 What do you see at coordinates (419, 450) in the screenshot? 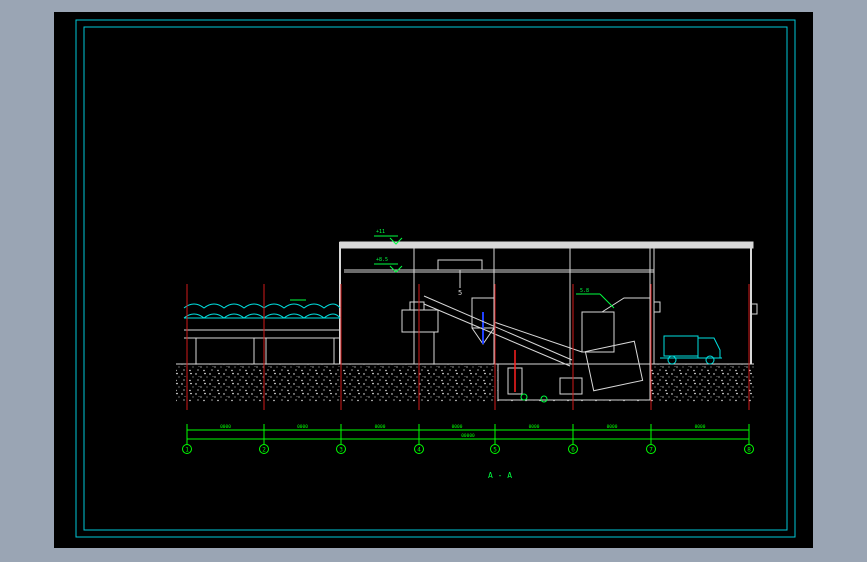
I see `axis-label: 4` at bounding box center [419, 450].